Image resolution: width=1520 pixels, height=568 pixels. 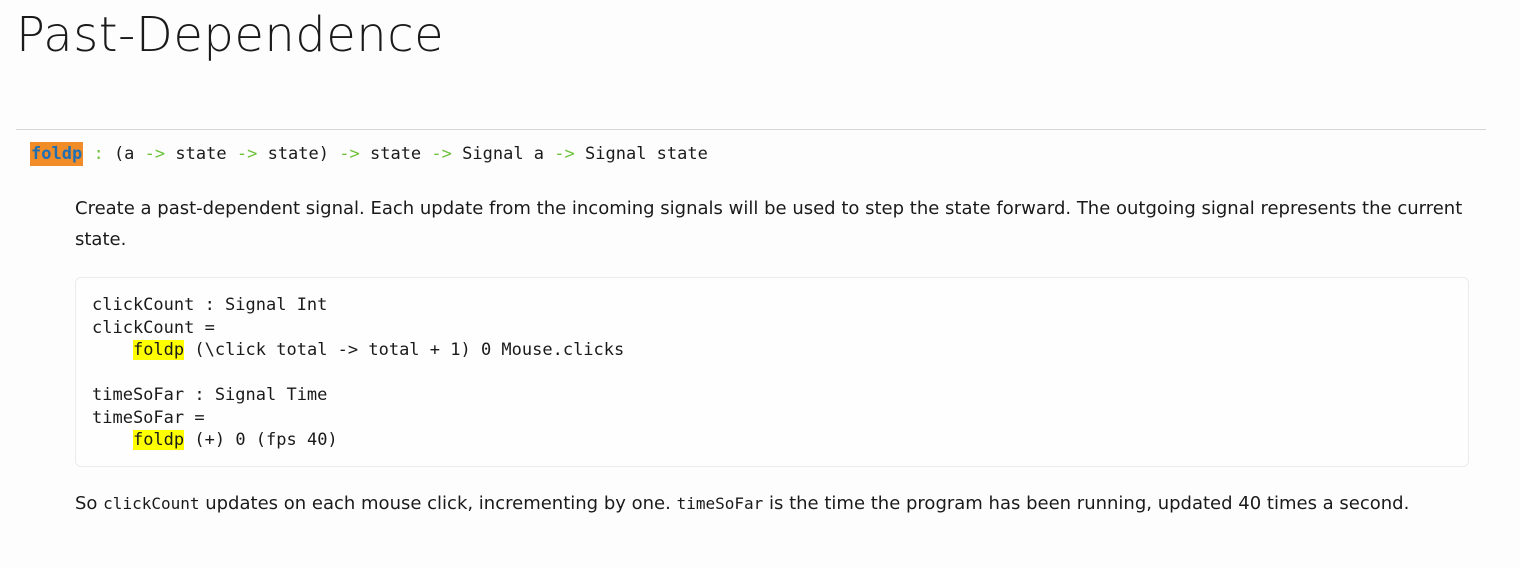 What do you see at coordinates (503, 154) in the screenshot?
I see `signature-type-part: Signal a` at bounding box center [503, 154].